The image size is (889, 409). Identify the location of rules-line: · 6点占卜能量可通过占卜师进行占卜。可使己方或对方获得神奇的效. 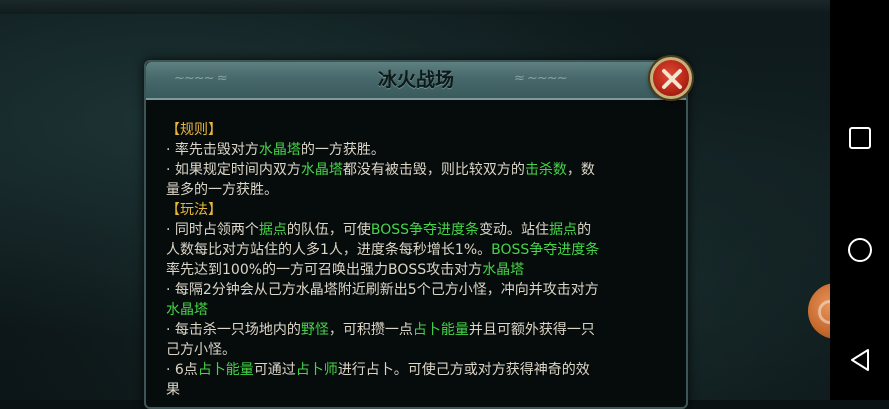
(421, 370).